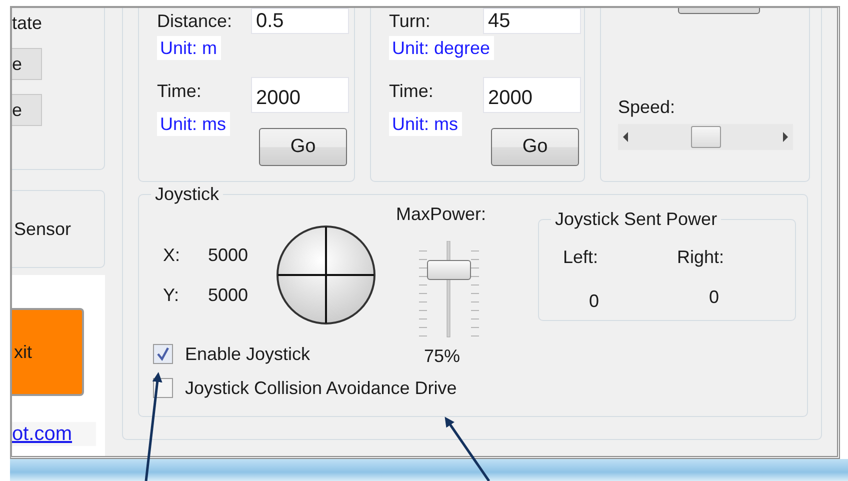  What do you see at coordinates (409, 21) in the screenshot?
I see `field-label: Turn:` at bounding box center [409, 21].